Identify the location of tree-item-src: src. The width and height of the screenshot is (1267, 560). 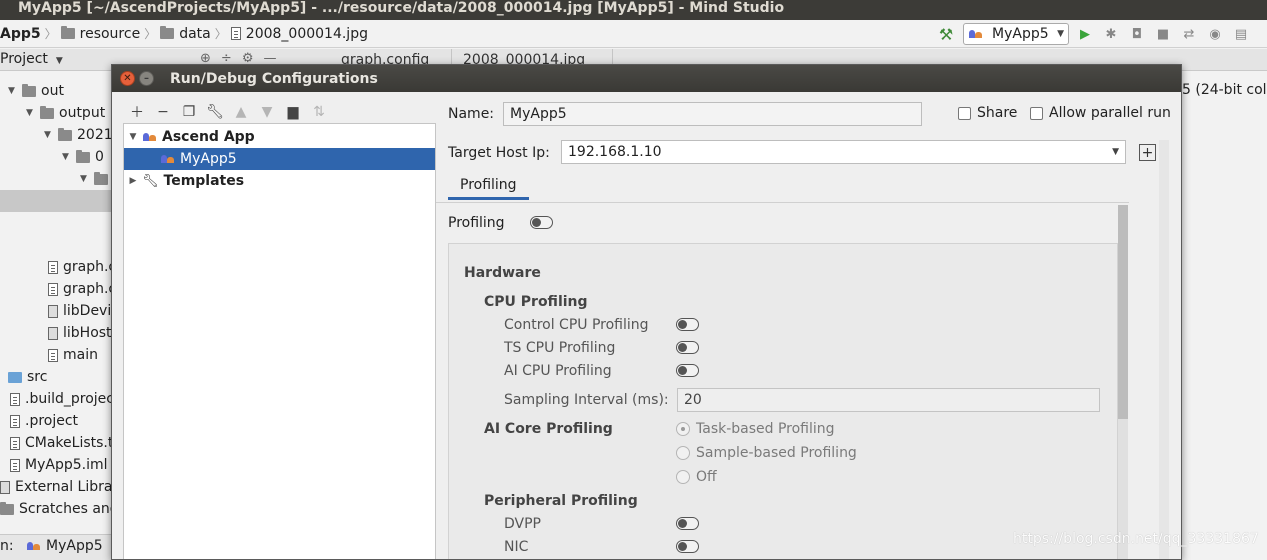
(27, 377).